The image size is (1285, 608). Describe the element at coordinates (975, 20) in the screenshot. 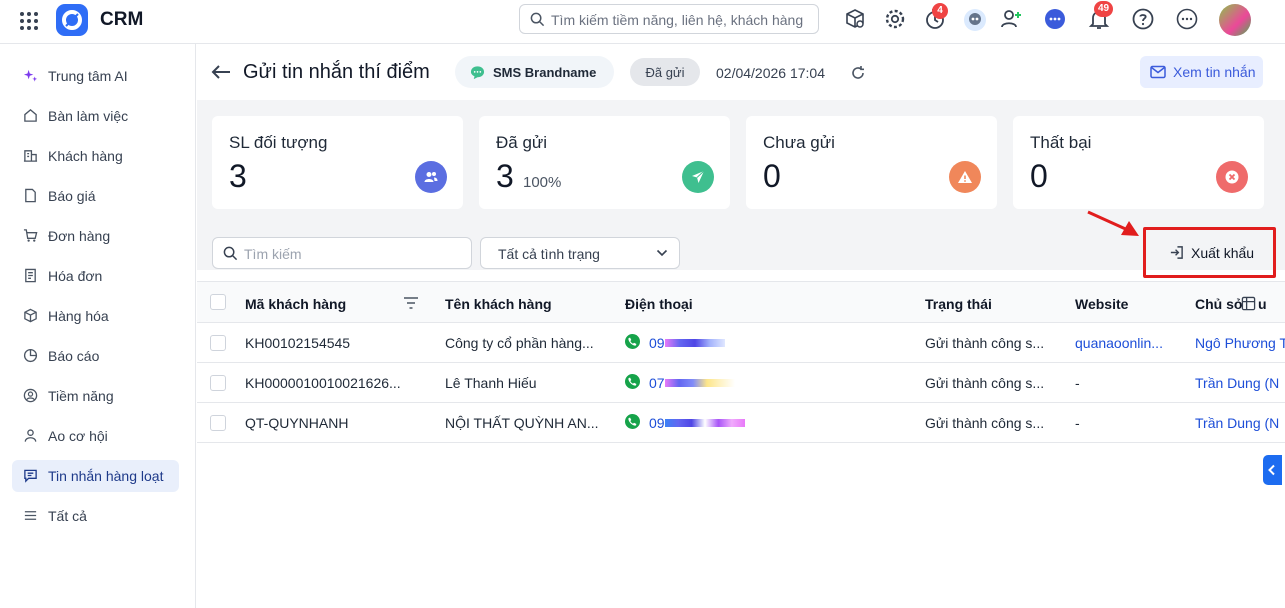

I see `bot-avatar-icon` at that location.